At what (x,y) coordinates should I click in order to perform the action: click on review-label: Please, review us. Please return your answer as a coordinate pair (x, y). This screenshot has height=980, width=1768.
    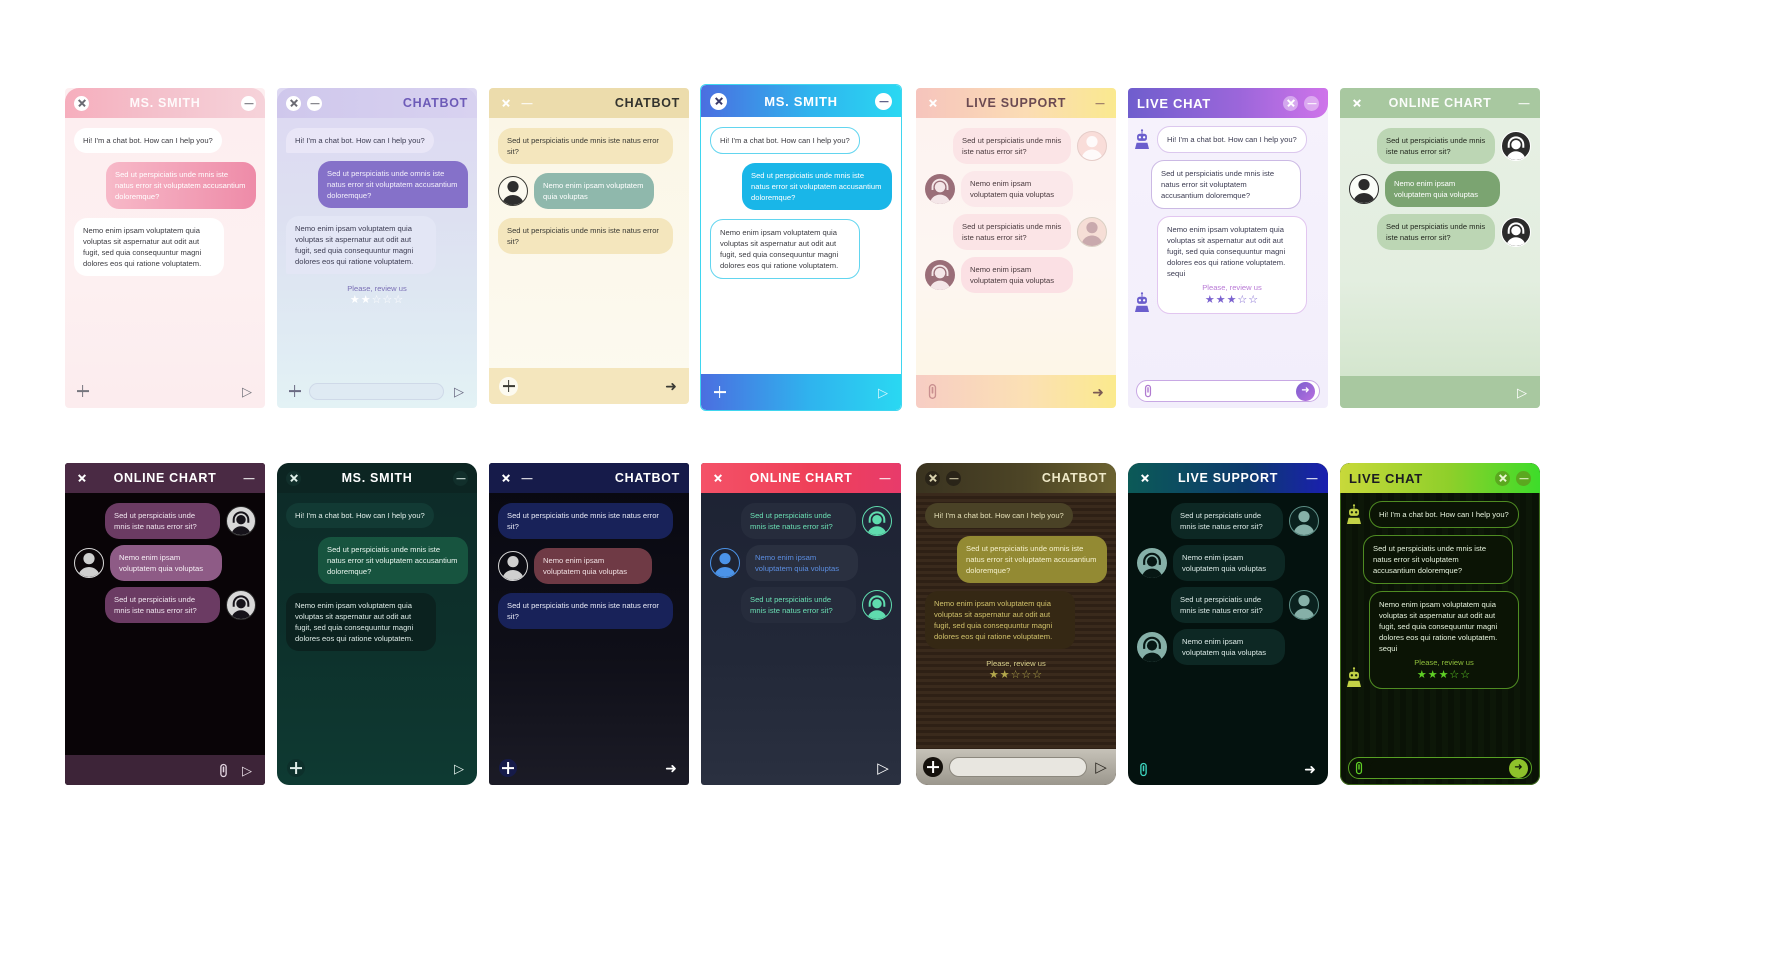
    Looking at the image, I should click on (1444, 662).